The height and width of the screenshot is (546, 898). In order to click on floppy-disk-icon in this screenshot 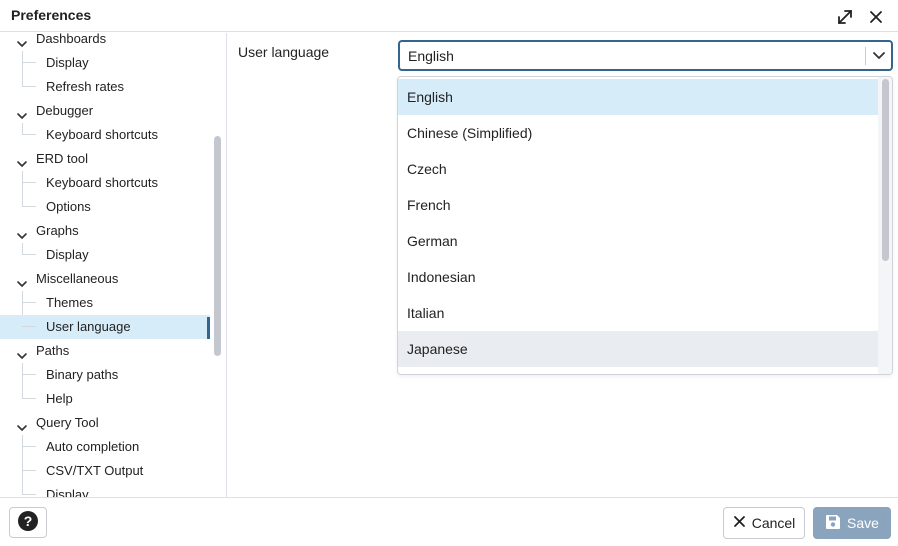, I will do `click(833, 523)`.